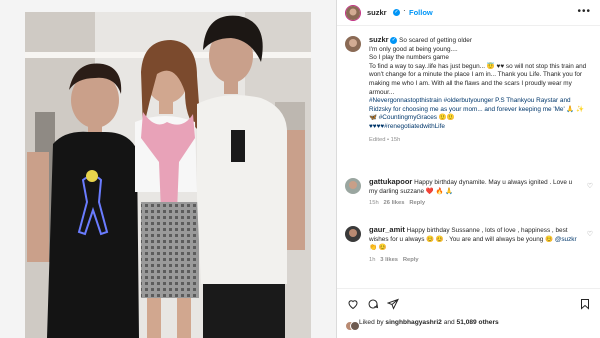 This screenshot has width=600, height=338. Describe the element at coordinates (409, 58) in the screenshot. I see `caption-line: So I play the numbers game` at that location.